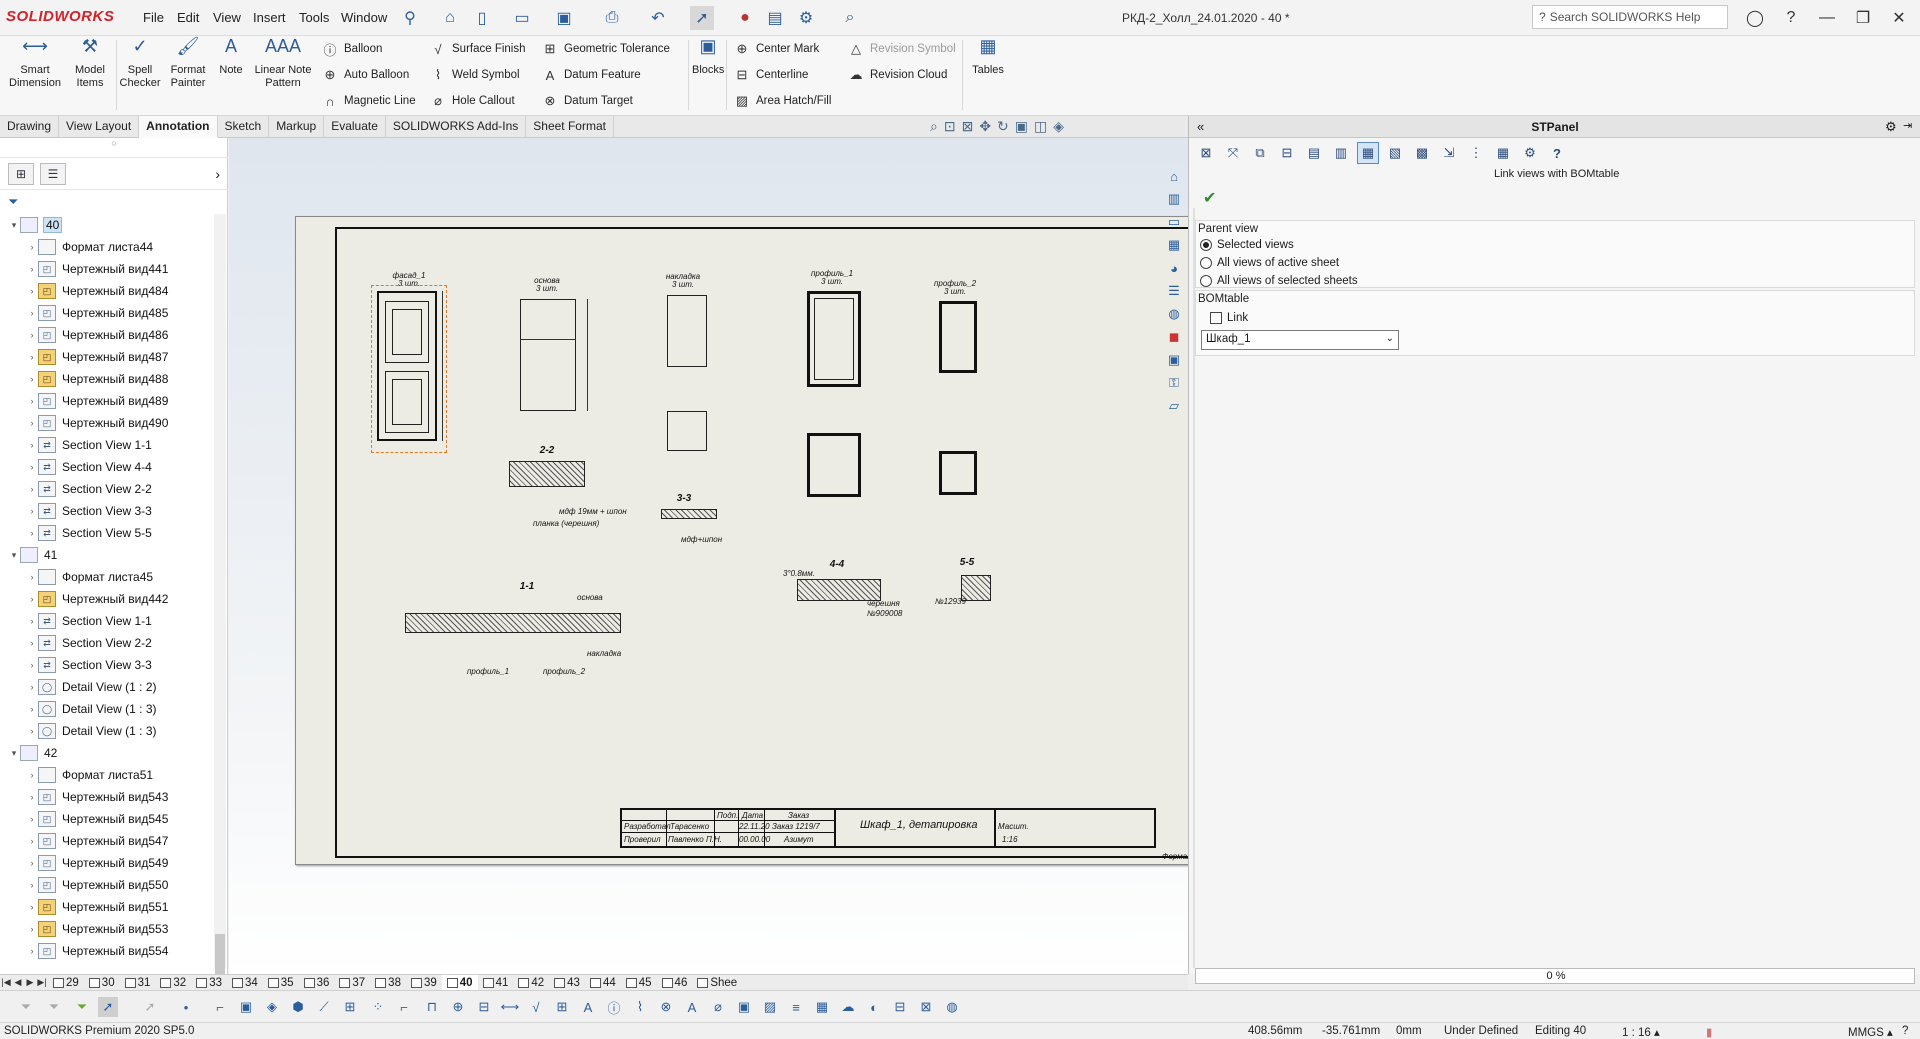  I want to click on sheet-tab: 31, so click(138, 982).